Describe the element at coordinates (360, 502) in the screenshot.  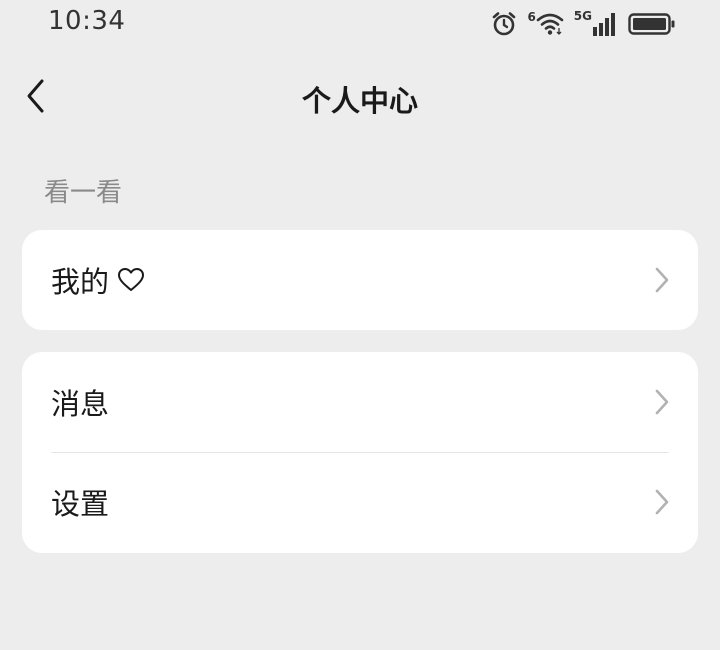
I see `list-item-settings: 设置` at that location.